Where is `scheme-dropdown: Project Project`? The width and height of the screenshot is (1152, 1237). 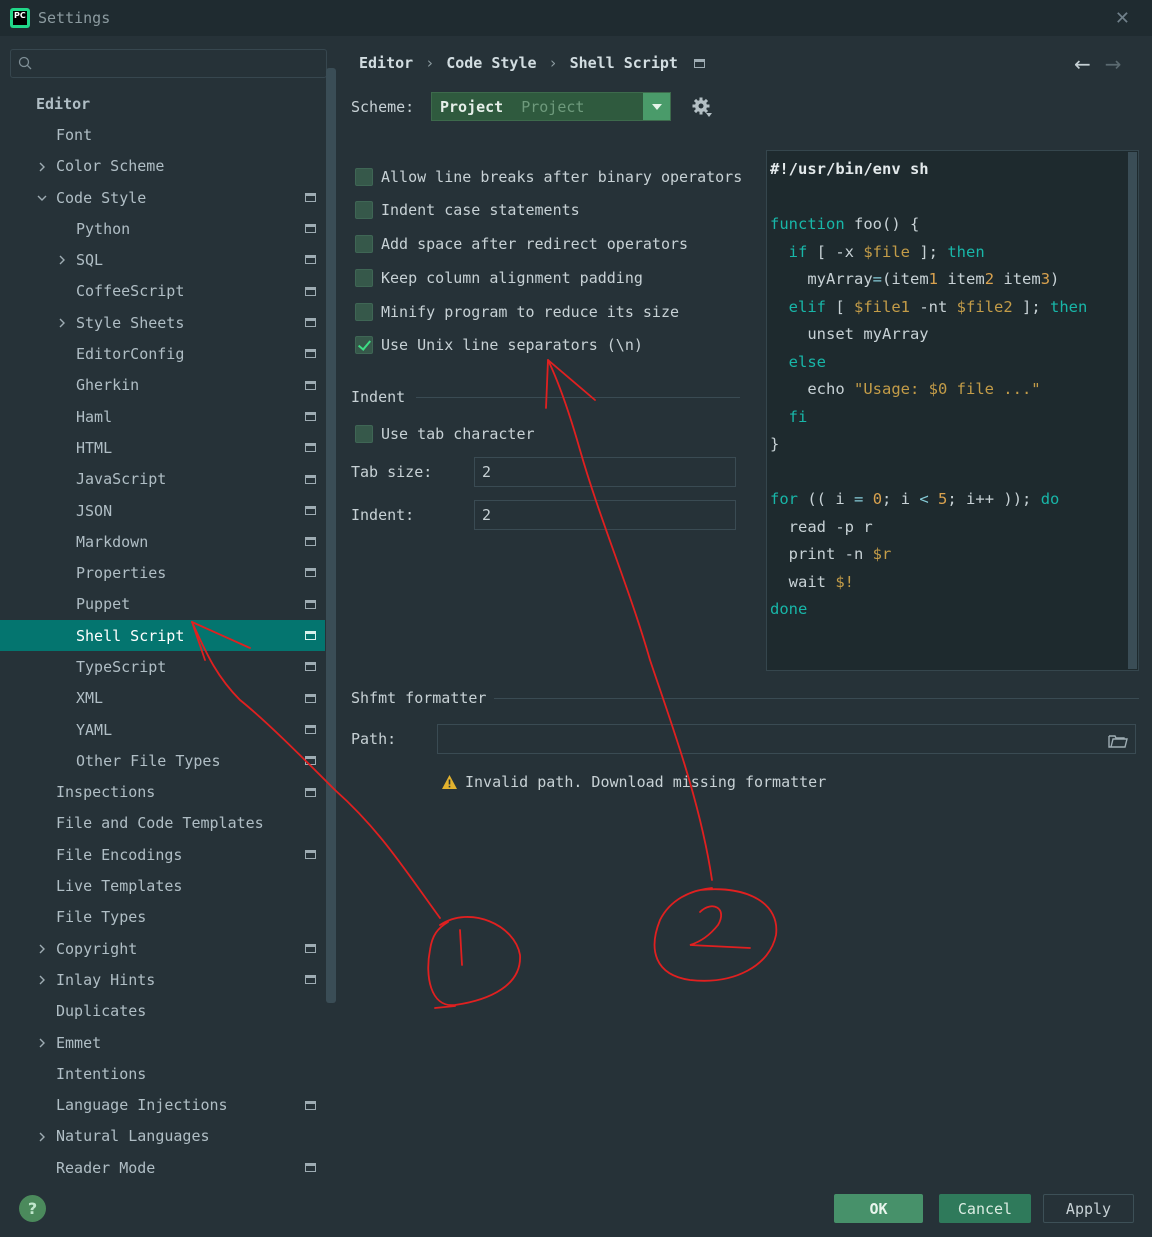 scheme-dropdown: Project Project is located at coordinates (551, 106).